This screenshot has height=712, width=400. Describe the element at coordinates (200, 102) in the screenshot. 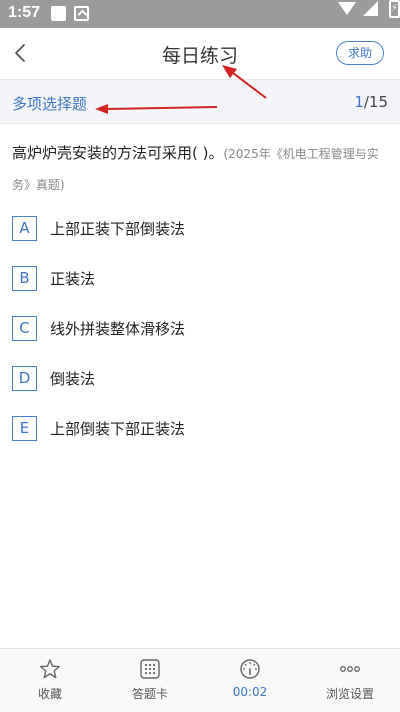

I see `question-type-bar: 多项选择题 1/15` at that location.